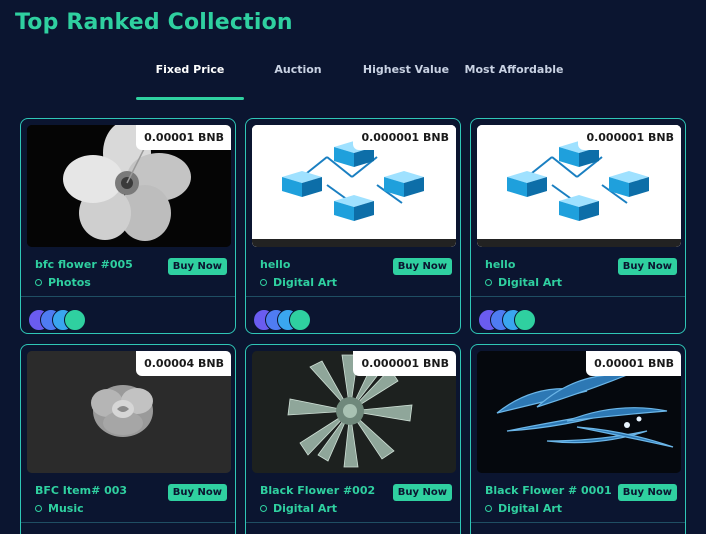  What do you see at coordinates (154, 22) in the screenshot?
I see `page-title: Top Ranked Collection` at bounding box center [154, 22].